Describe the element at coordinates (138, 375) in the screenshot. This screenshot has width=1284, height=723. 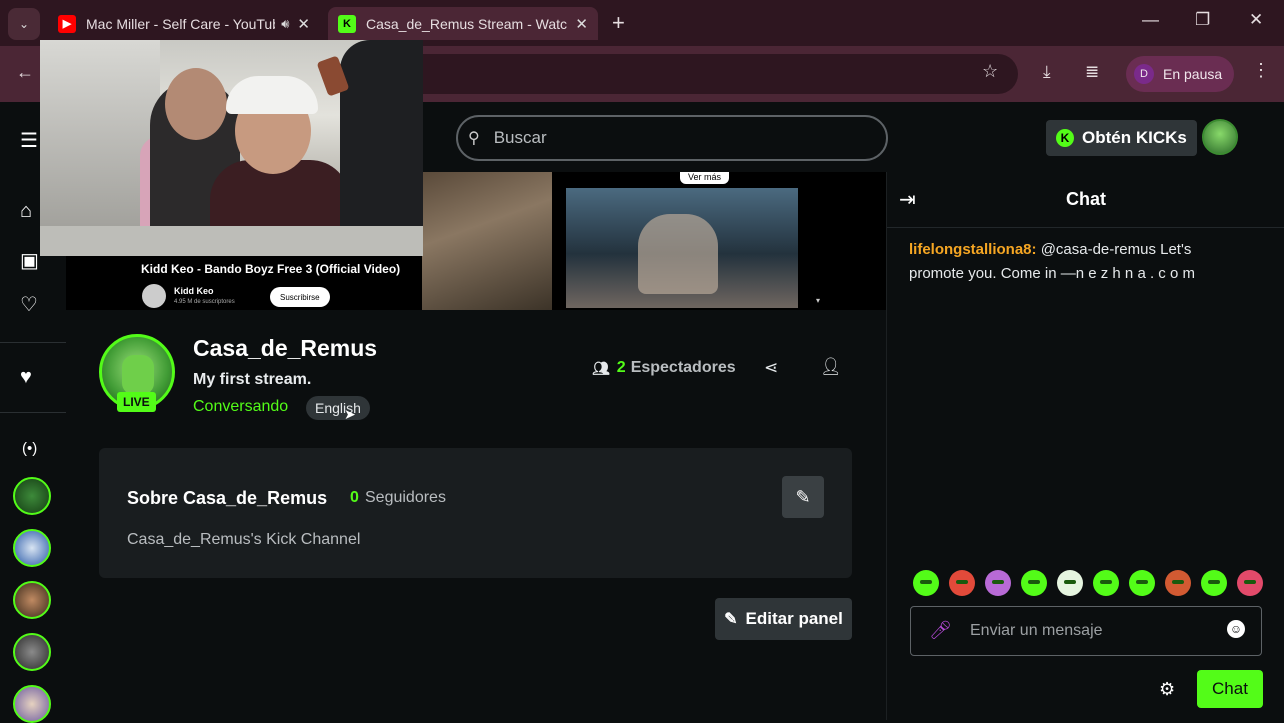
I see `avatar-face` at that location.